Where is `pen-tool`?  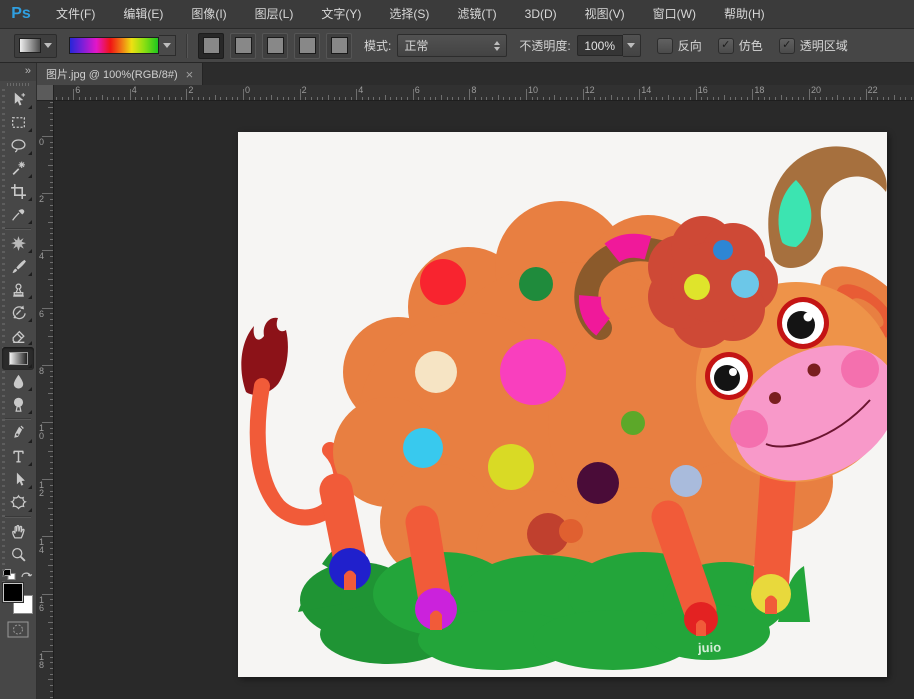 pen-tool is located at coordinates (18, 433).